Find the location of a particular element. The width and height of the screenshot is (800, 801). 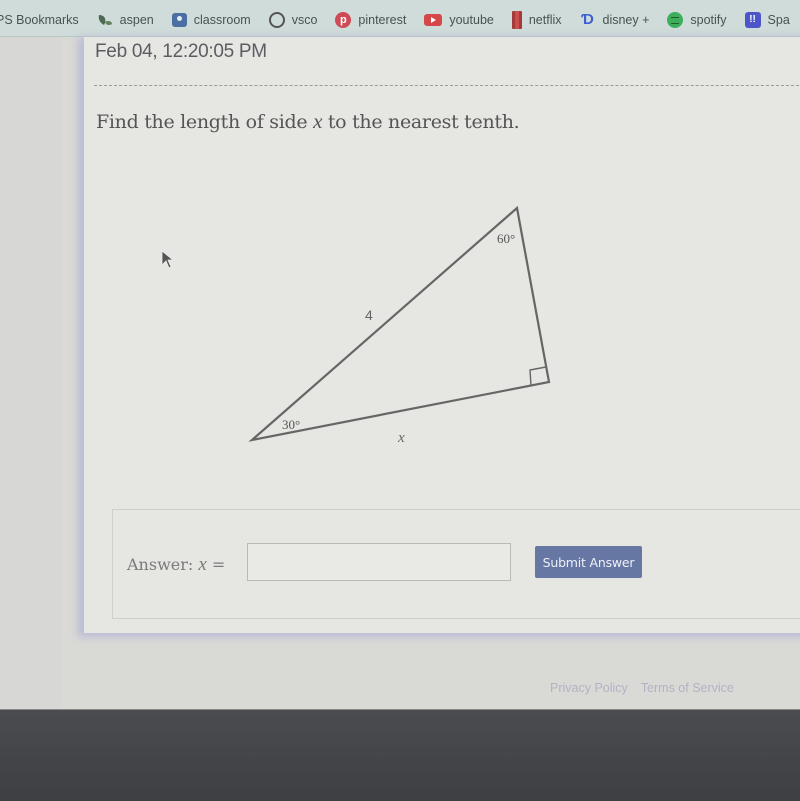

angle-label-bottom-left: 30° is located at coordinates (291, 424).